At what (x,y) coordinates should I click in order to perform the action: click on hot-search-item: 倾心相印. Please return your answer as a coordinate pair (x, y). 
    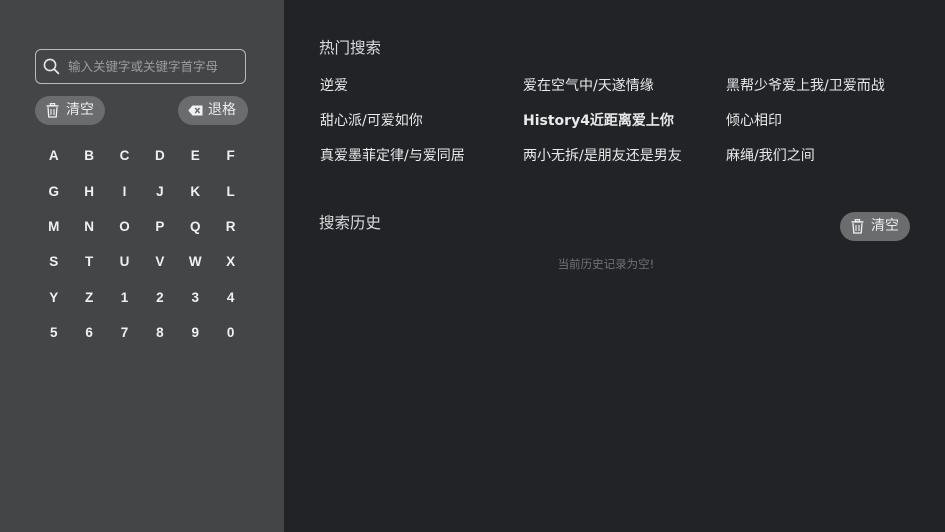
    Looking at the image, I should click on (754, 121).